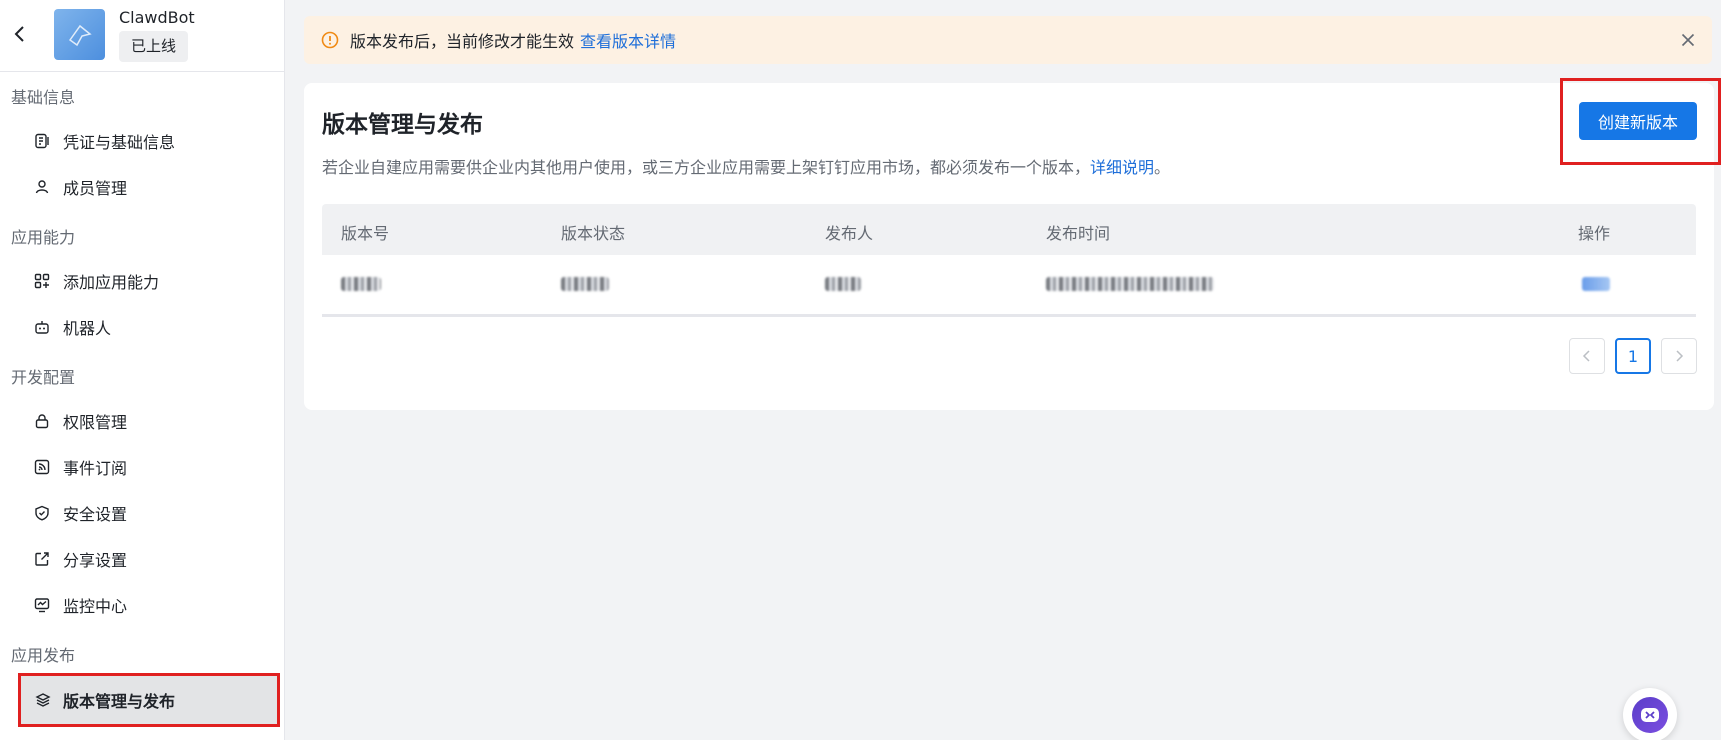  What do you see at coordinates (111, 282) in the screenshot?
I see `sidebar-item-label: 添加应用能力` at bounding box center [111, 282].